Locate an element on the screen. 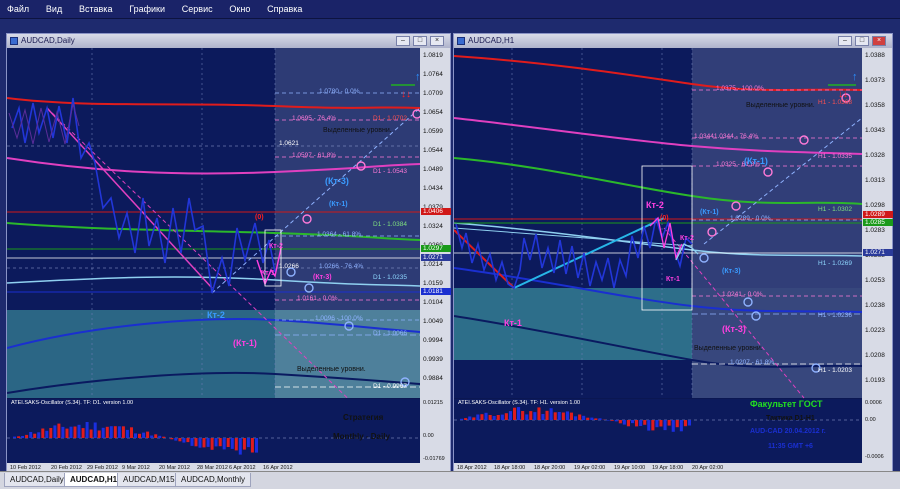 The width and height of the screenshot is (900, 489). price-label: 1.0434 is located at coordinates (433, 188).